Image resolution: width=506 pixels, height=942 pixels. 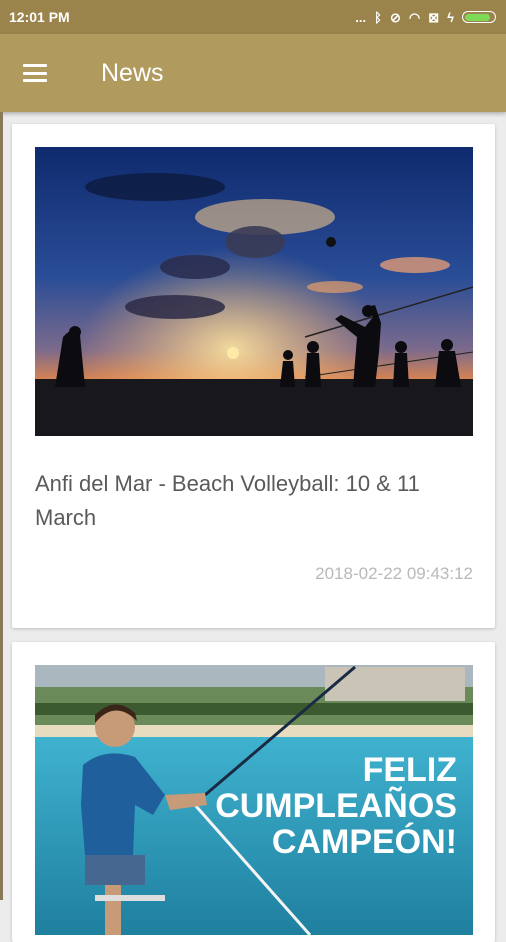 I want to click on promo-line-2: CUMPLEAÑOS, so click(x=336, y=806).